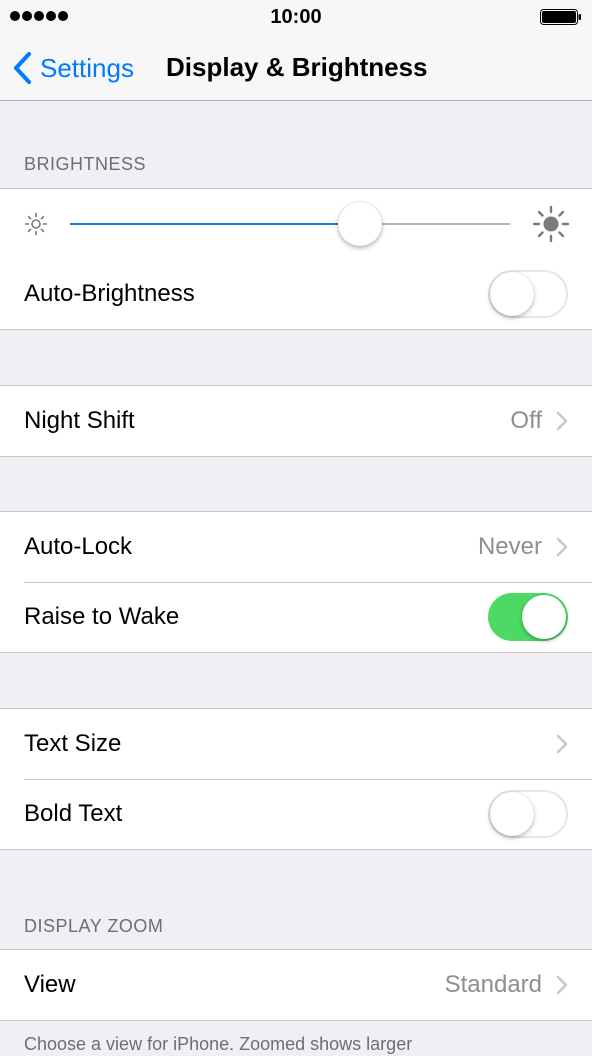 This screenshot has width=592, height=1056. I want to click on text-size-row: Text Size, so click(296, 744).